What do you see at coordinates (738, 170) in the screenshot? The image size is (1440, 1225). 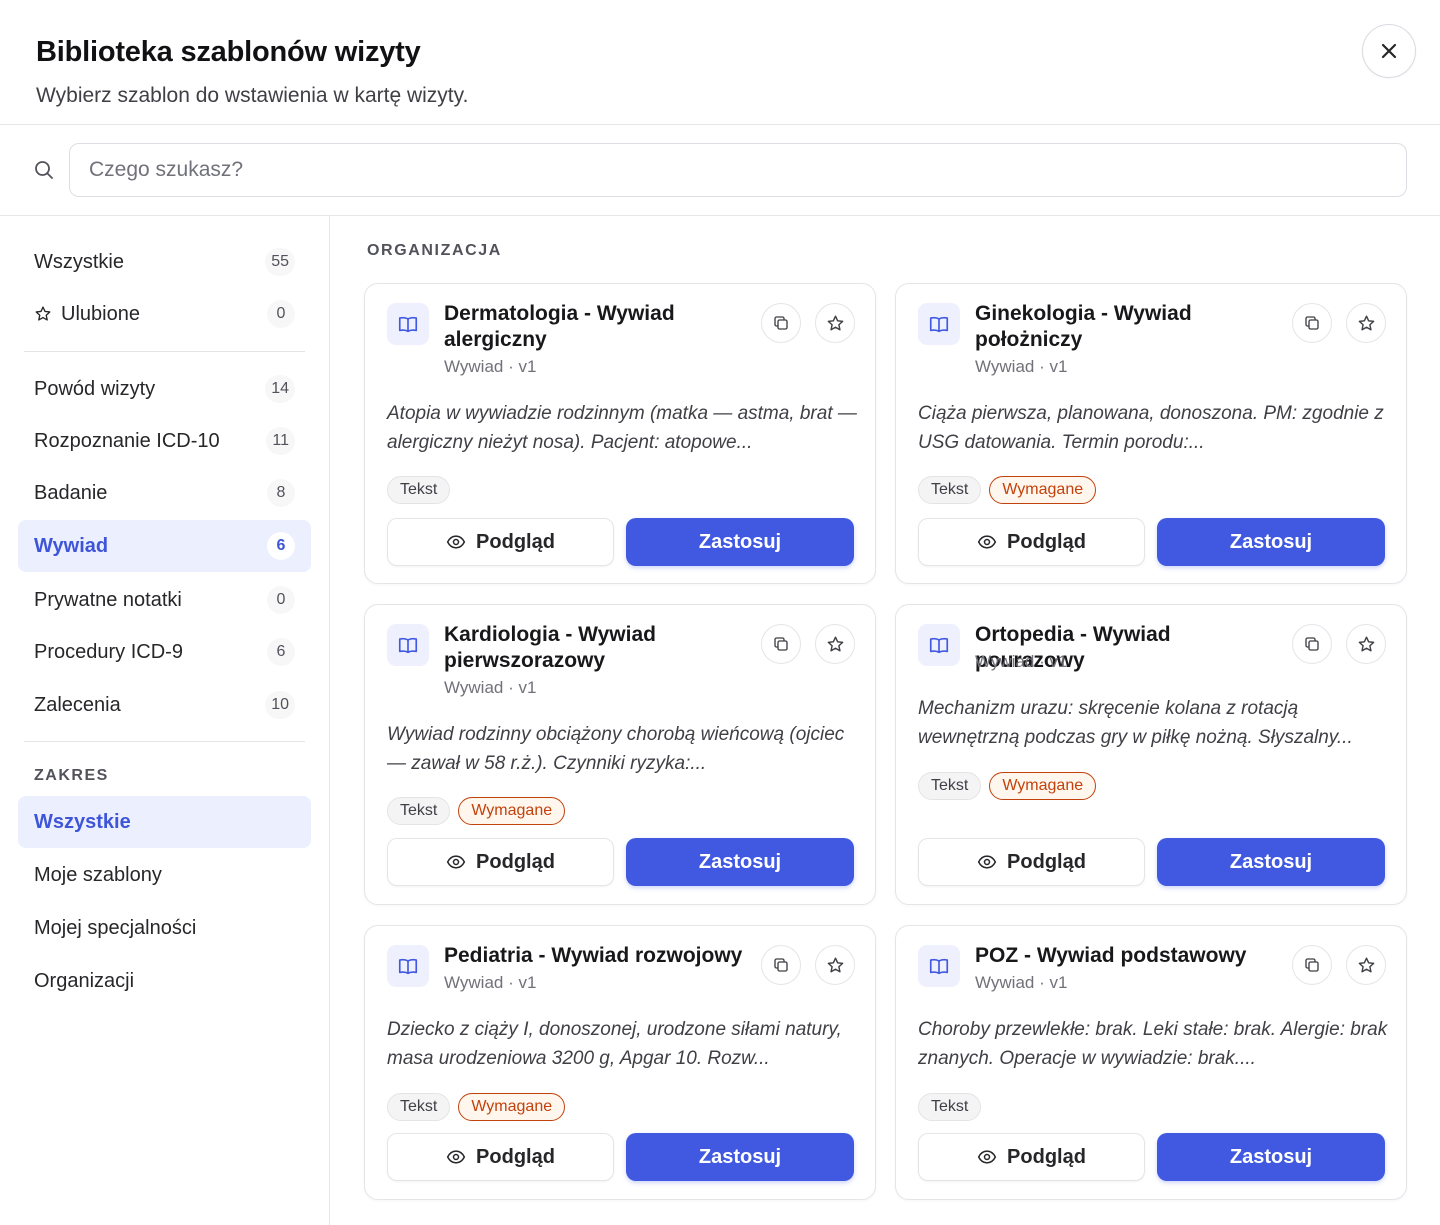 I see `search-input` at bounding box center [738, 170].